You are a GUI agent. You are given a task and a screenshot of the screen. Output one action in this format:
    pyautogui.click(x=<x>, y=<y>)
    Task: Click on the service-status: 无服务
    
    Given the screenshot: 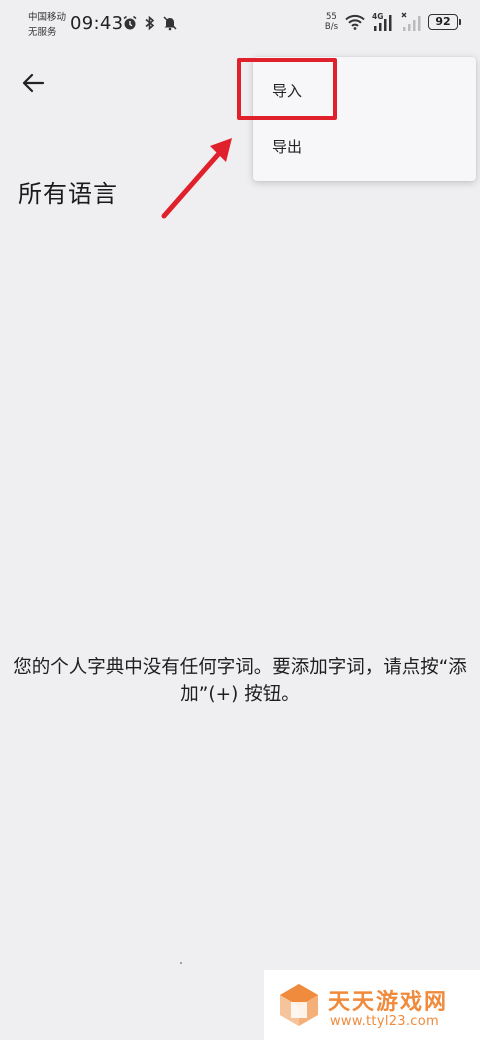 What is the action you would take?
    pyautogui.click(x=42, y=32)
    